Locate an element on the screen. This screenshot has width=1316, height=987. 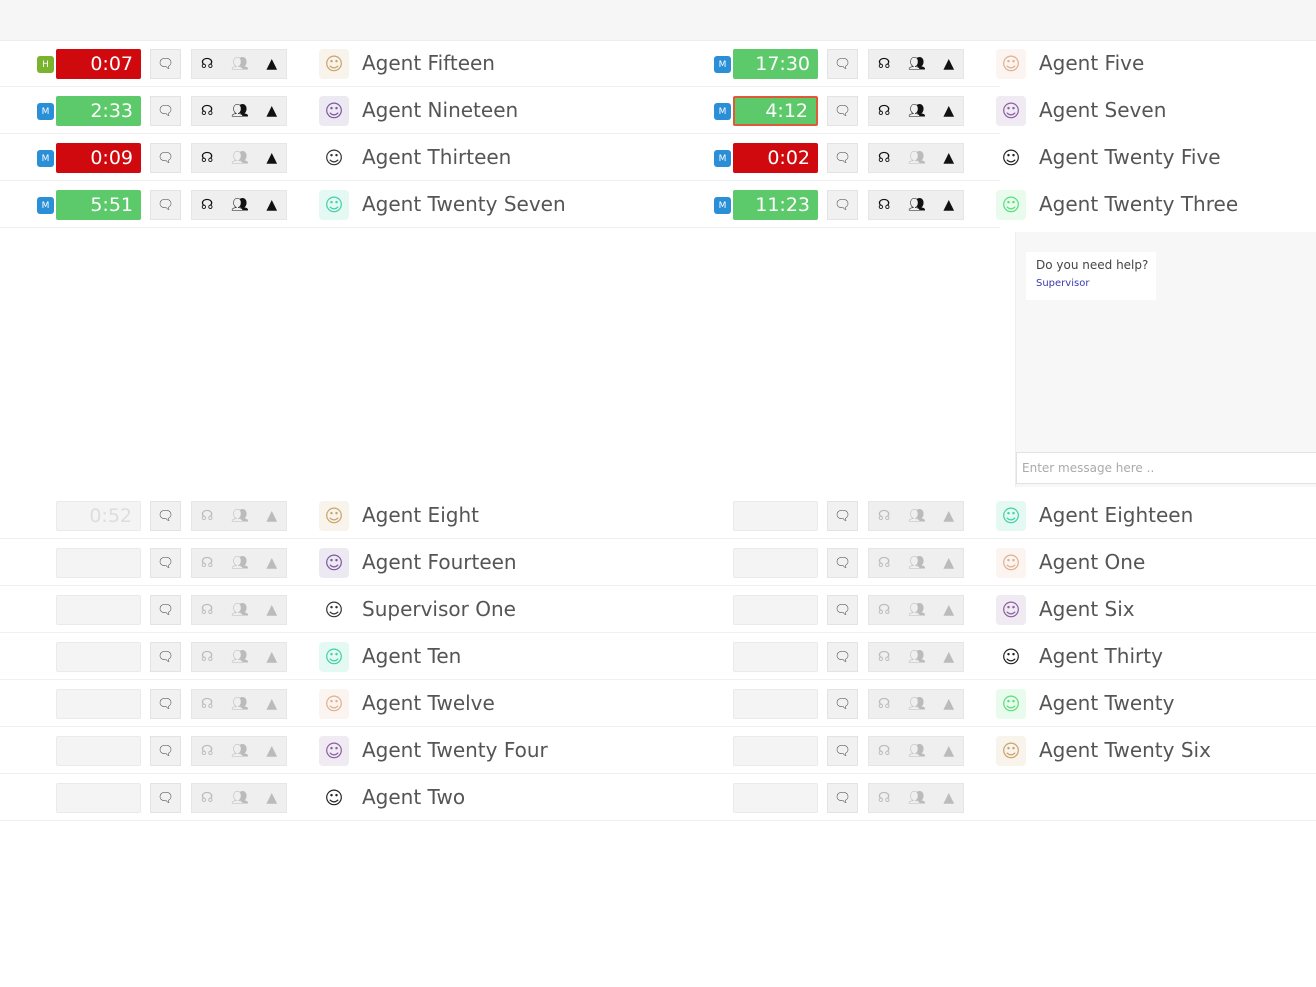
agent-name: Agent Nineteen is located at coordinates (440, 110).